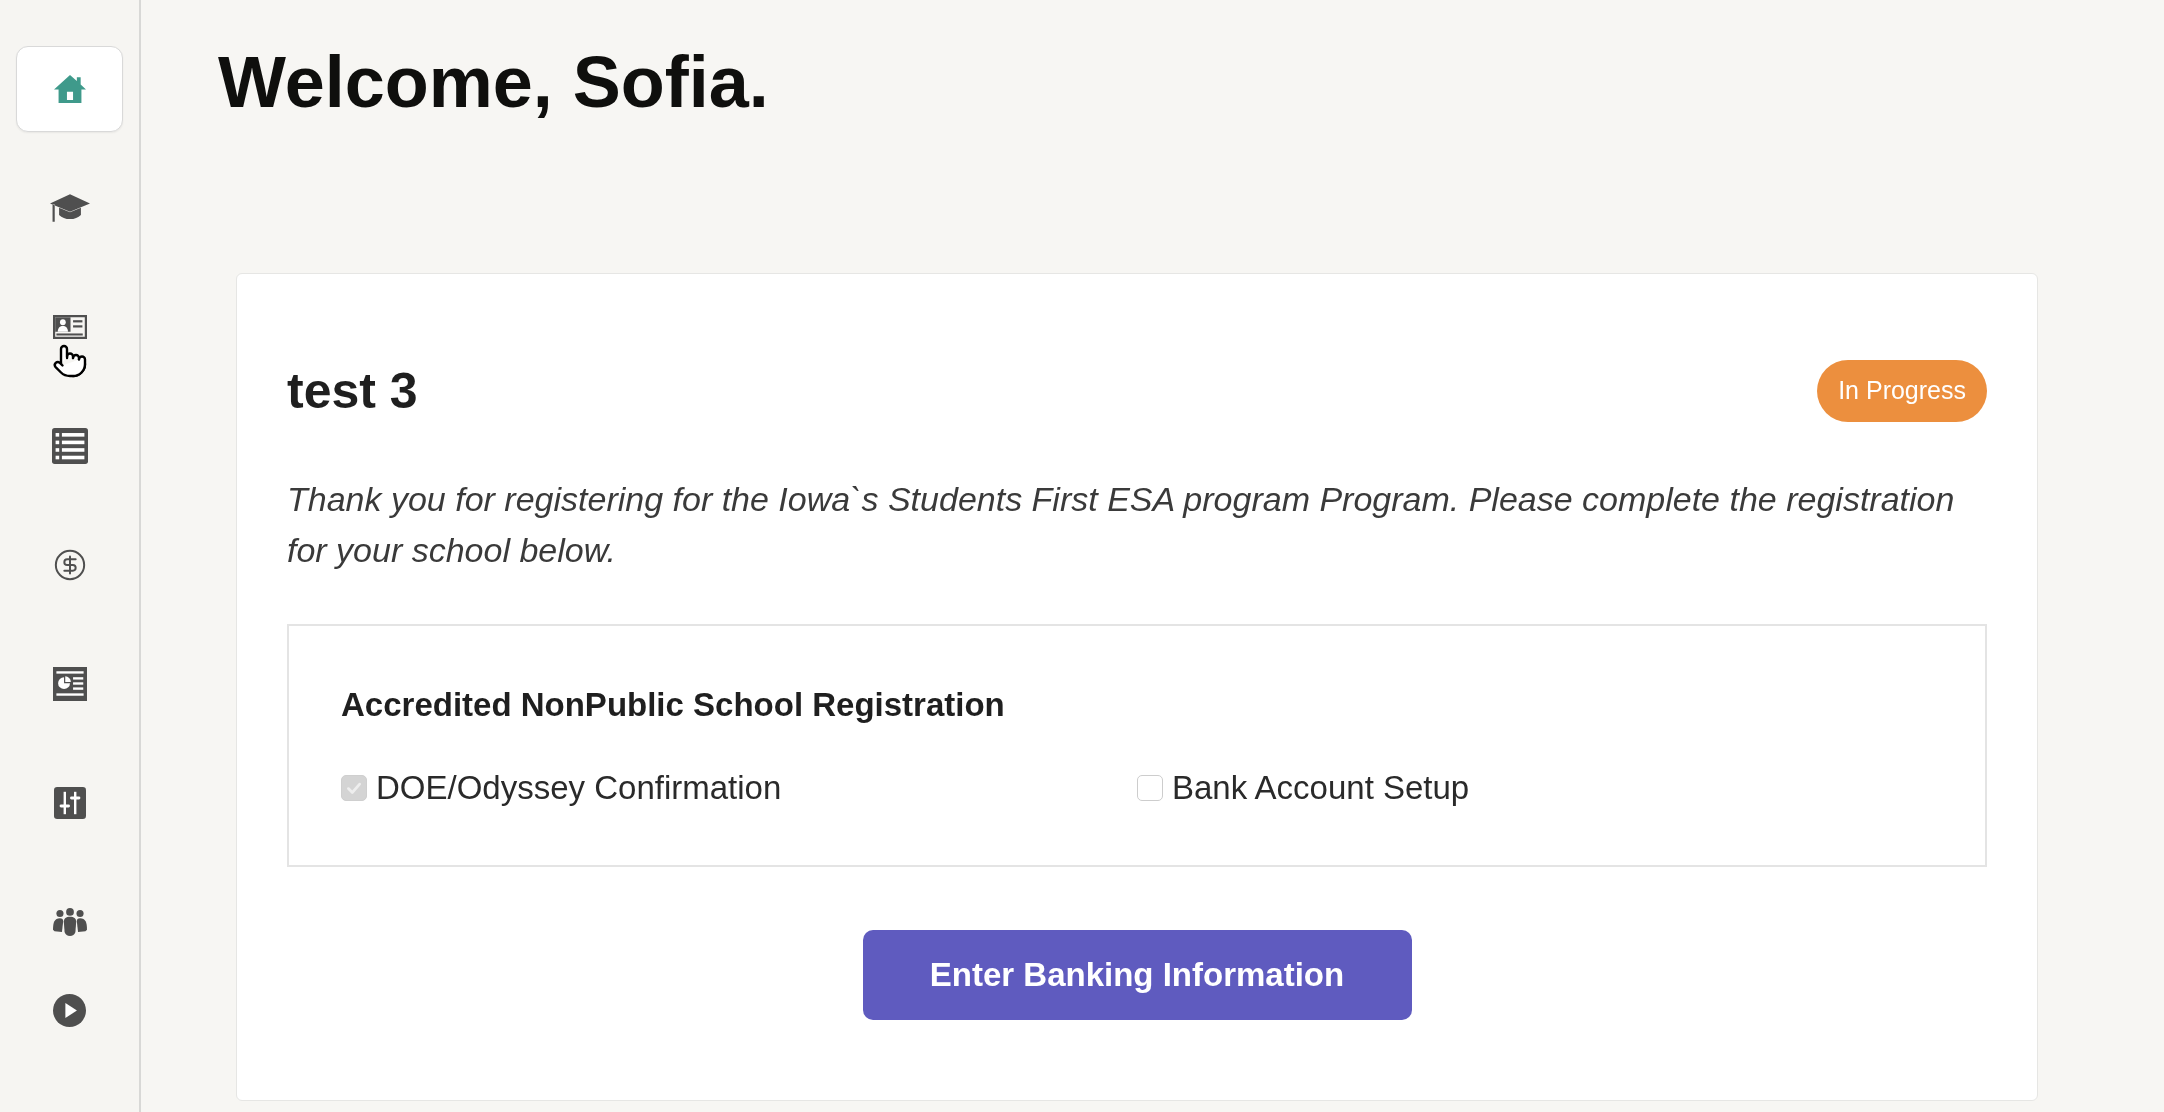 The height and width of the screenshot is (1112, 2164). I want to click on id-card-icon, so click(69, 327).